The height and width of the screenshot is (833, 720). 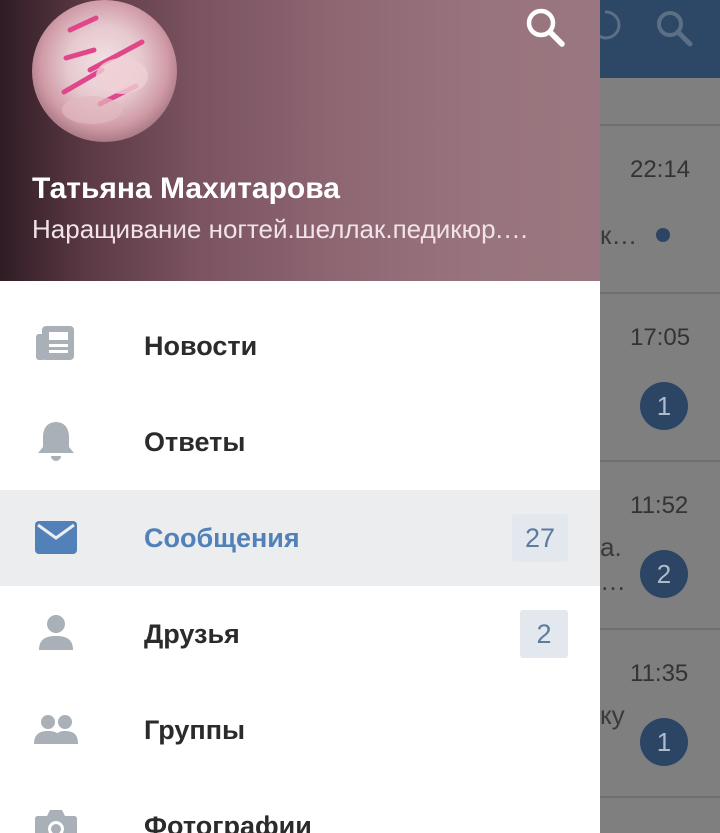 I want to click on camera-icon, so click(x=56, y=817).